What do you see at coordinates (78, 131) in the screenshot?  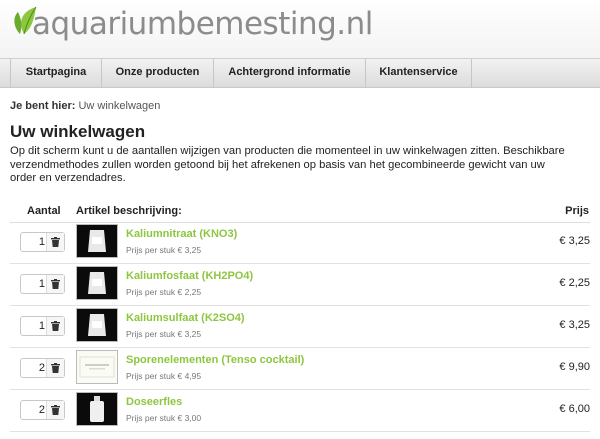 I see `page-title: Uw winkelwagen` at bounding box center [78, 131].